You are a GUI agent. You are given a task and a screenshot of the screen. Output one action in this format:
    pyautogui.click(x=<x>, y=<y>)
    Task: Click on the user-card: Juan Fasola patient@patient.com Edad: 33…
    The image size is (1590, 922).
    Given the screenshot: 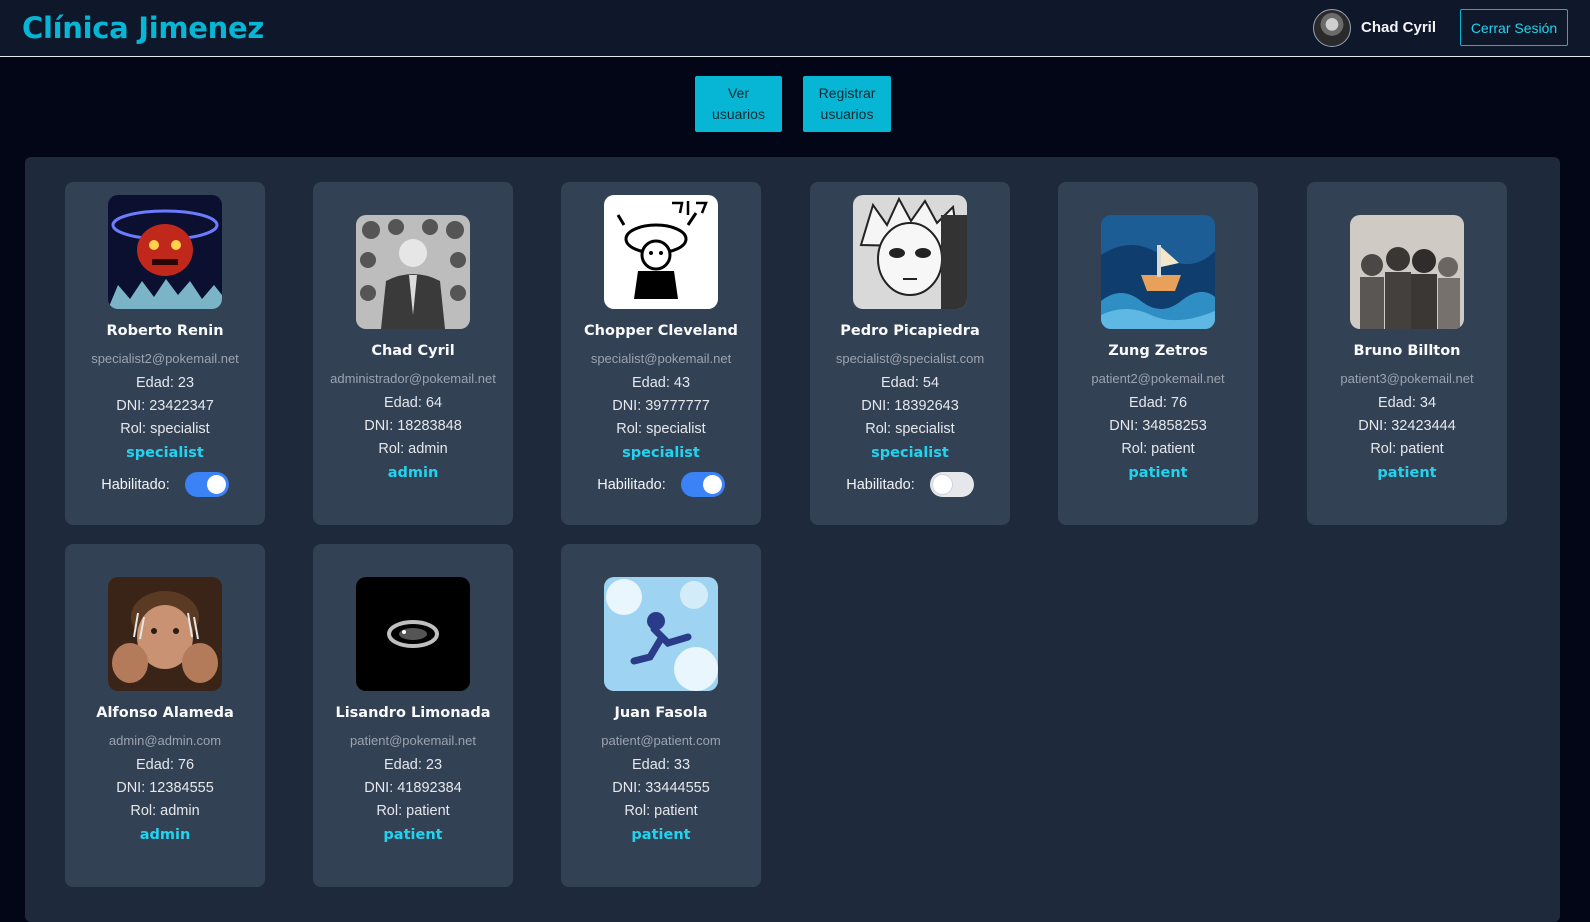 What is the action you would take?
    pyautogui.click(x=661, y=715)
    